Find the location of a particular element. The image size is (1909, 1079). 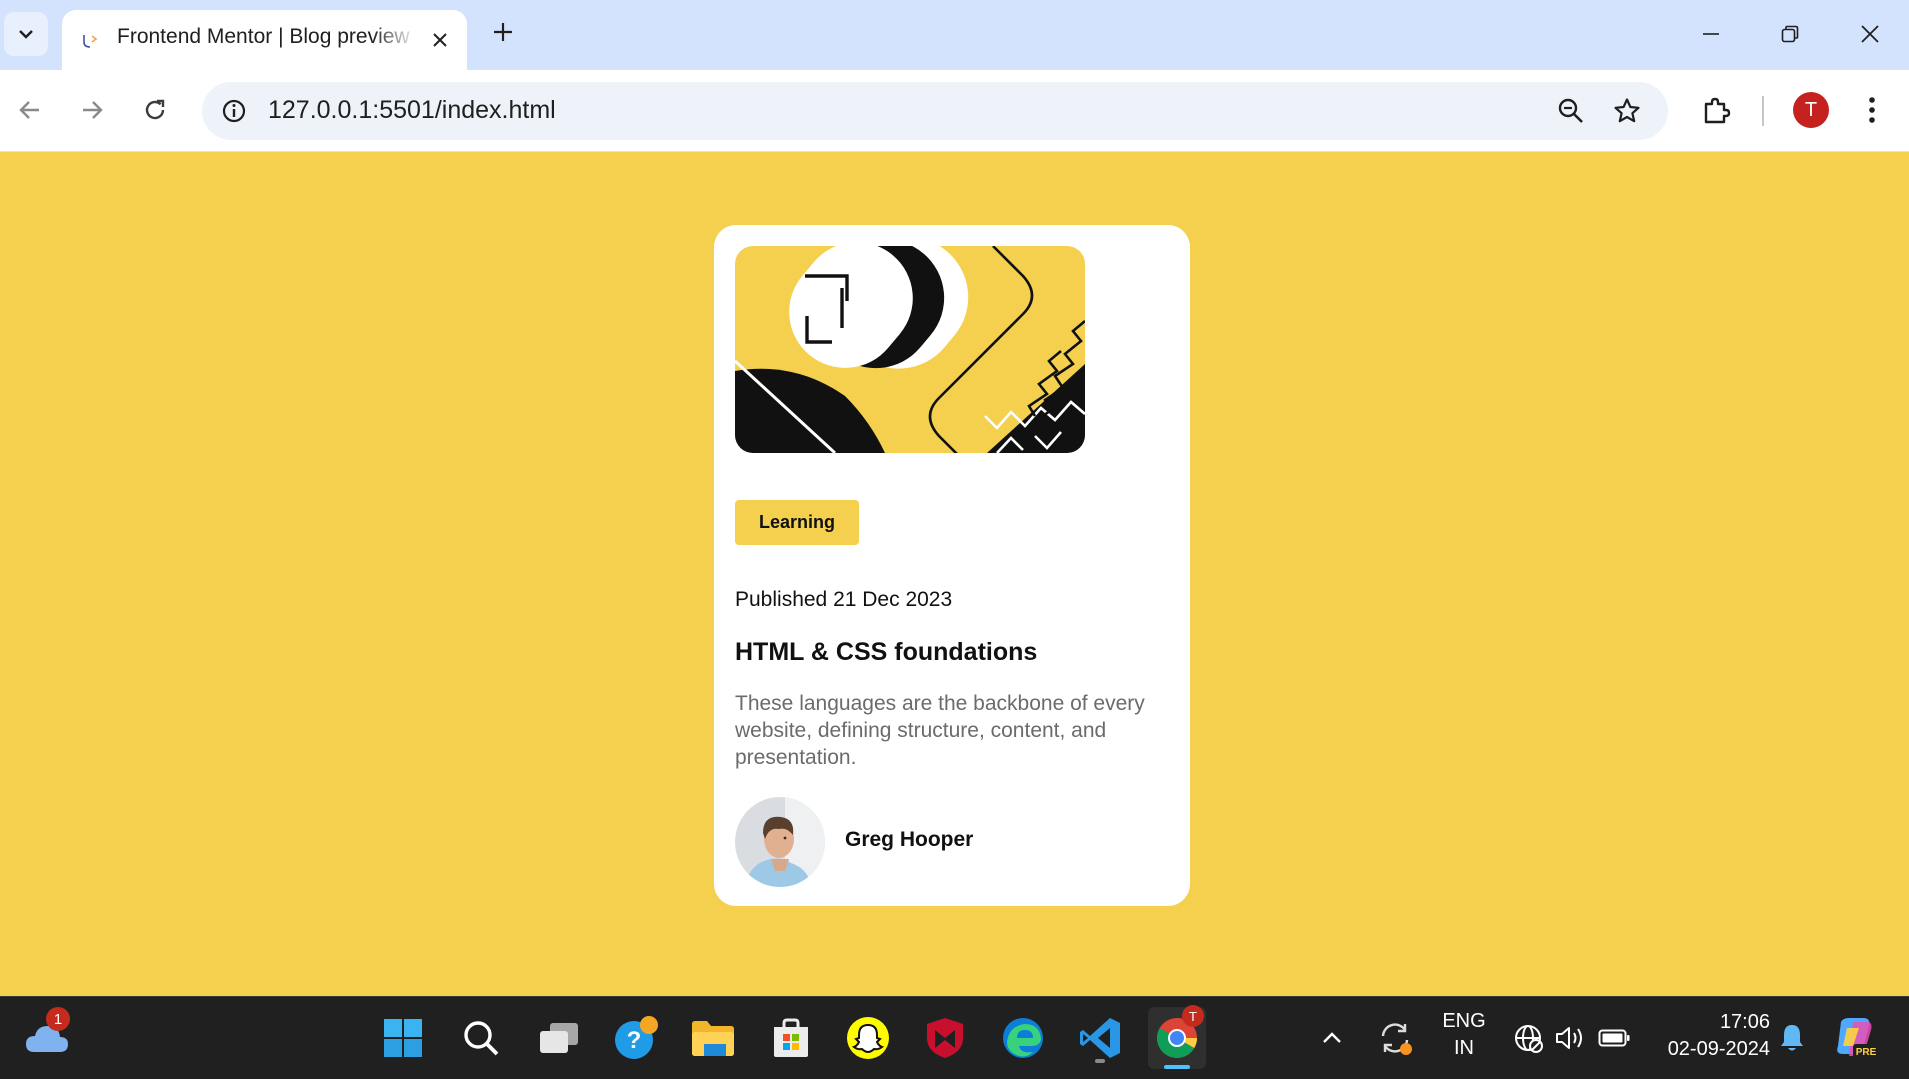

start-button is located at coordinates (403, 1038).